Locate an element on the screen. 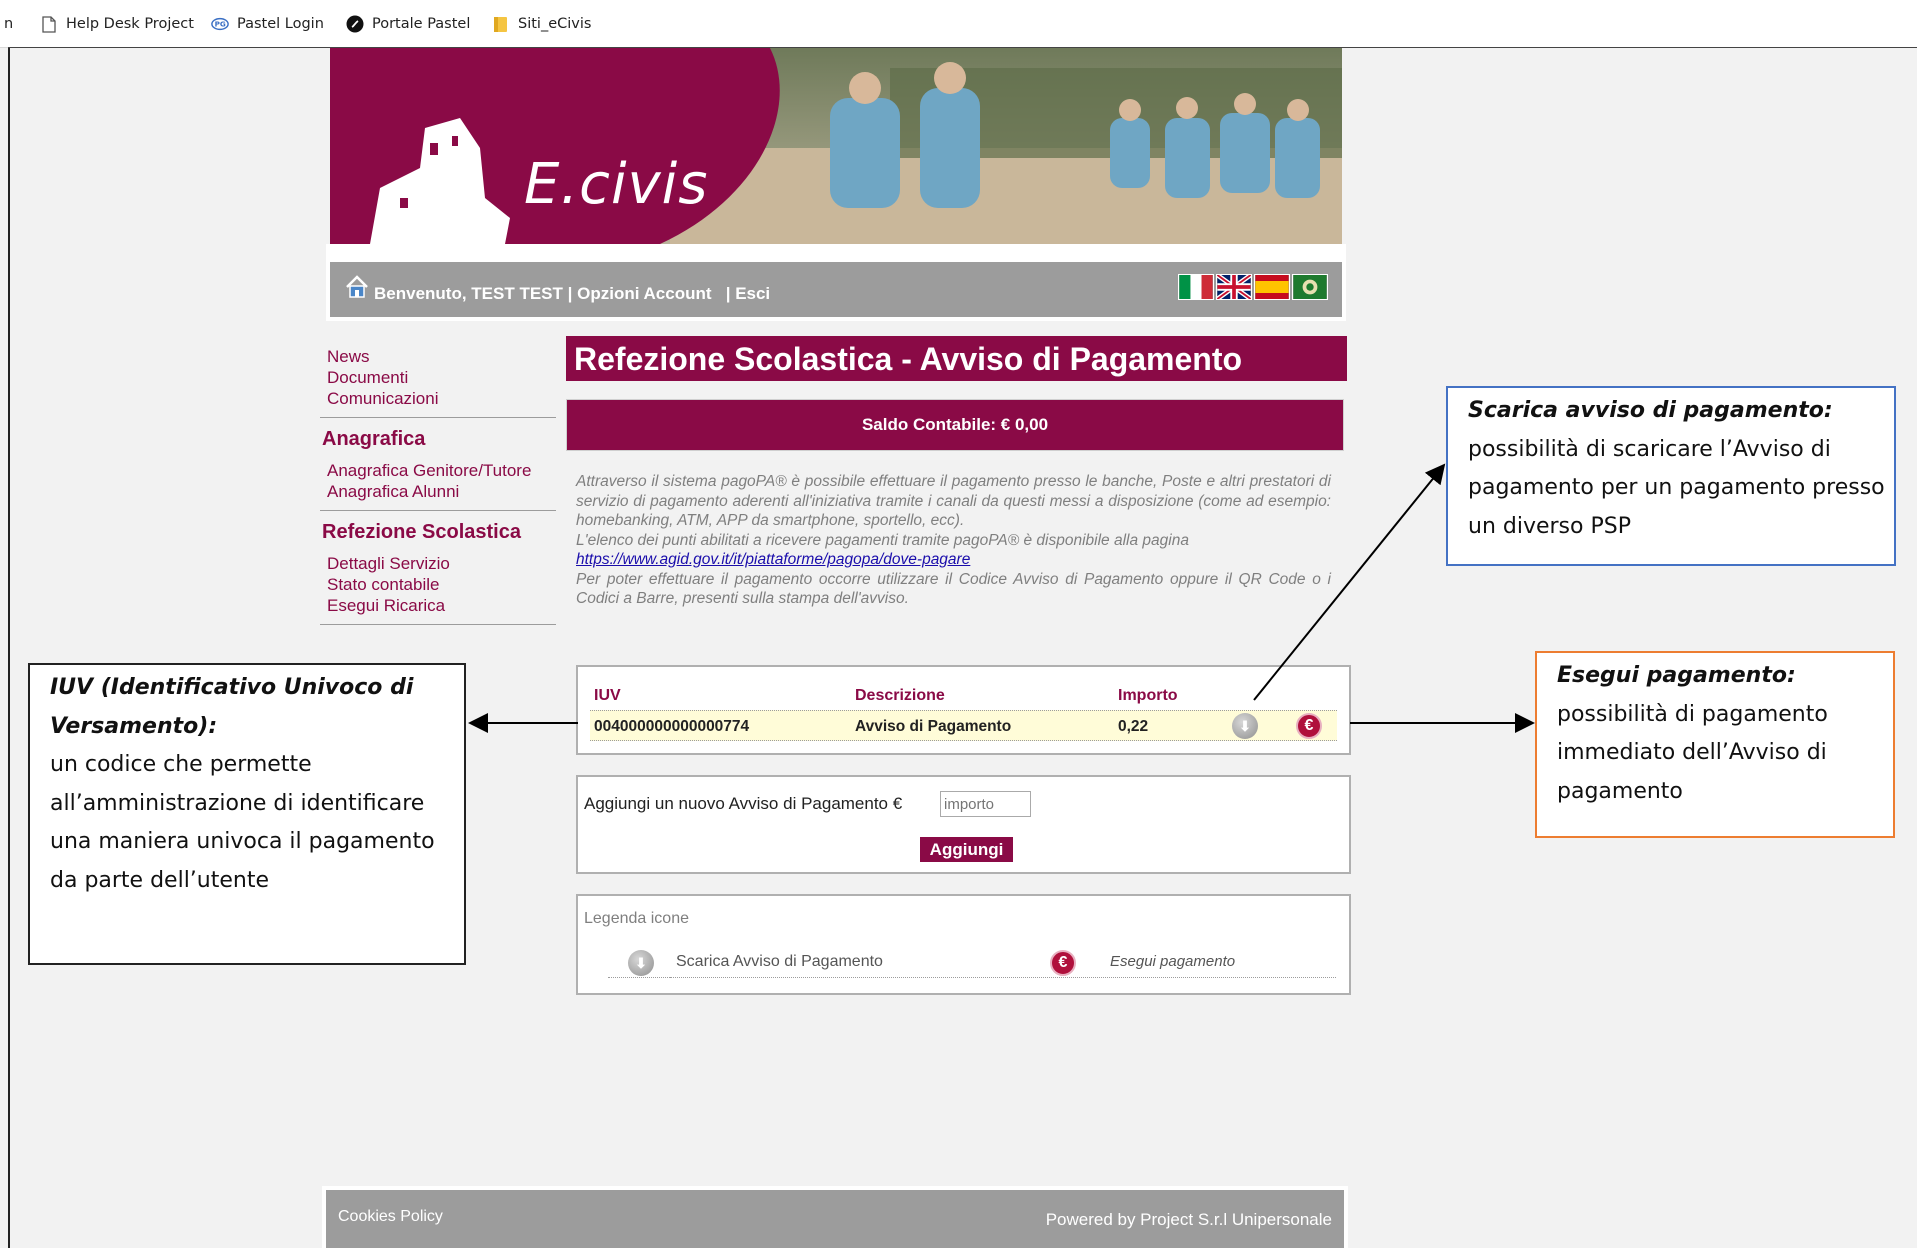 The image size is (1917, 1248). folder-icon is located at coordinates (501, 24).